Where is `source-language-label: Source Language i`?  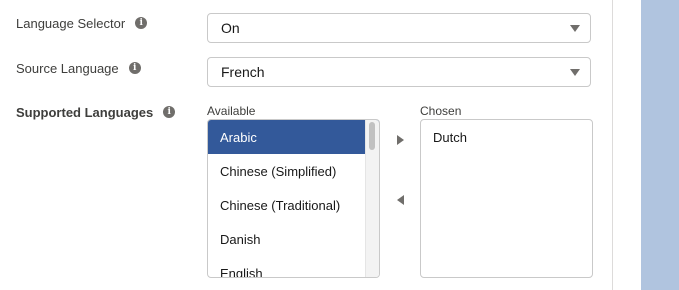 source-language-label: Source Language i is located at coordinates (78, 68).